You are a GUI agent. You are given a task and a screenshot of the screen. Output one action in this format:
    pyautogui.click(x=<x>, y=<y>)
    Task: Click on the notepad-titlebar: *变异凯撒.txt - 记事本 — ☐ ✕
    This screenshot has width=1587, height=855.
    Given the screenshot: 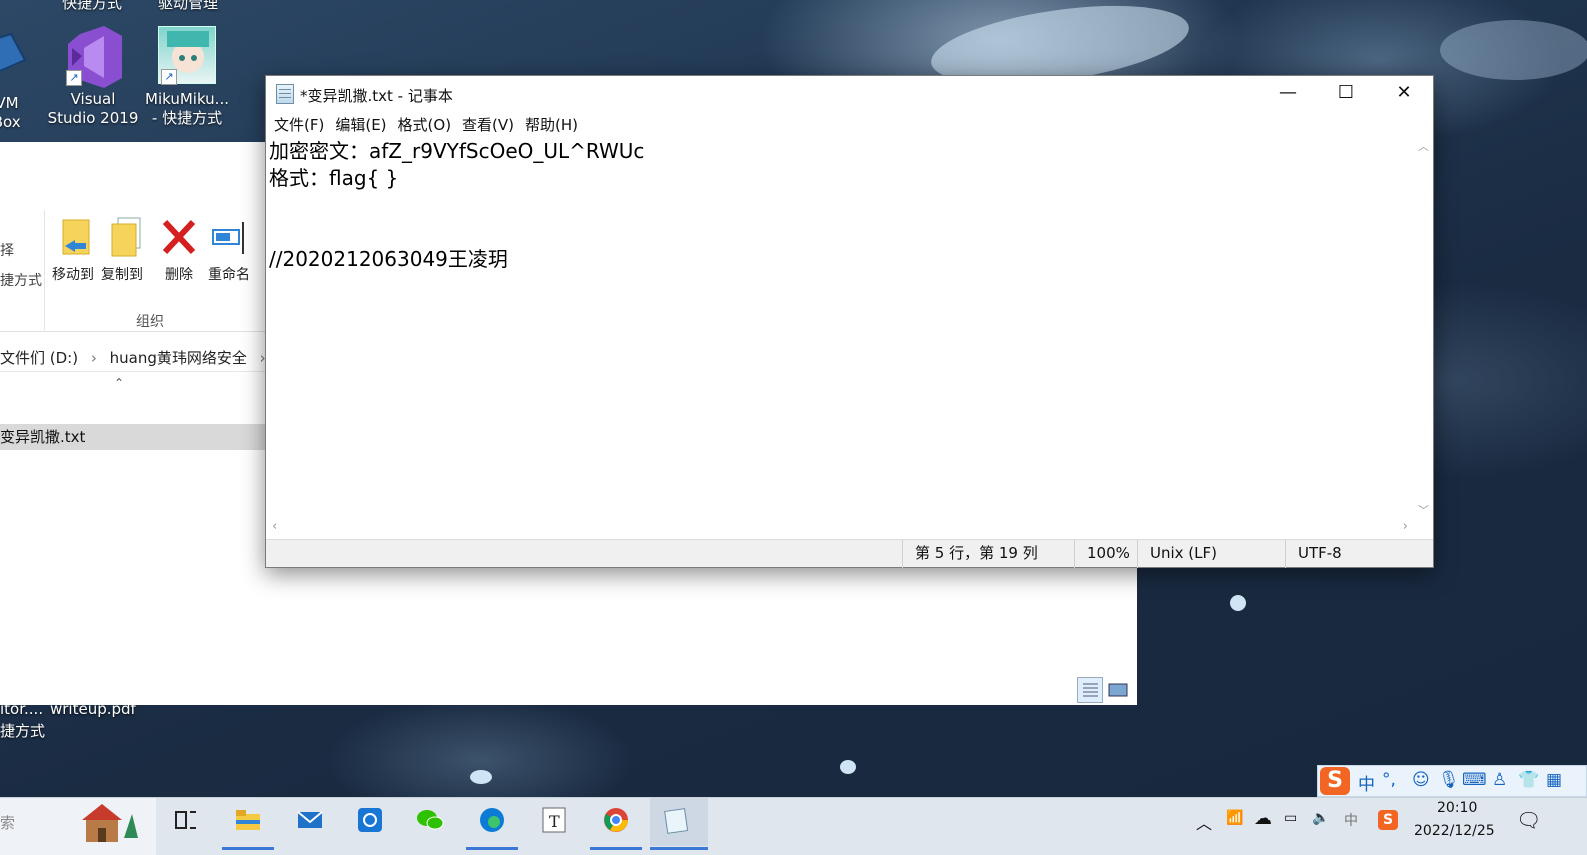 What is the action you would take?
    pyautogui.click(x=849, y=94)
    